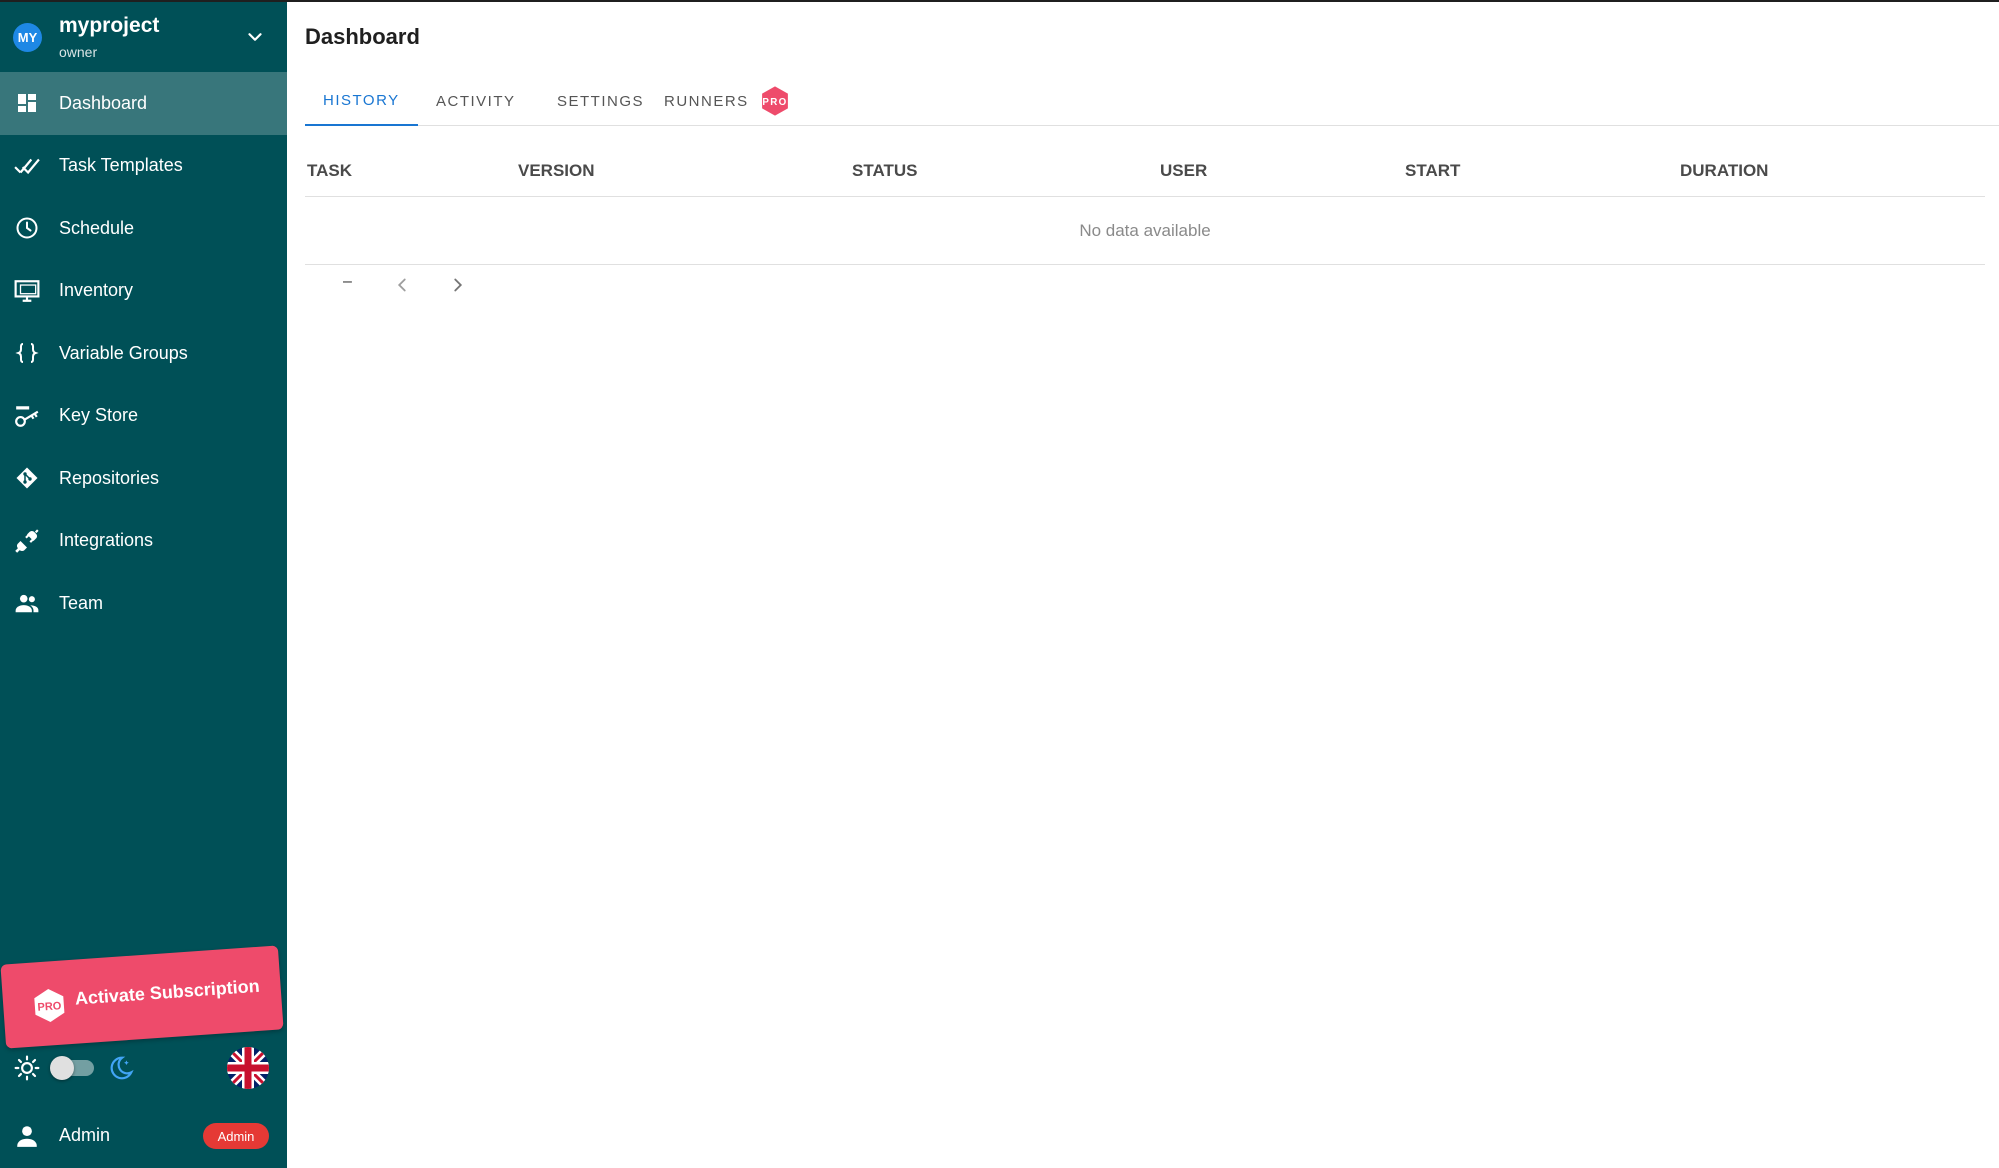 The width and height of the screenshot is (1999, 1168). I want to click on theme-toggle-knob, so click(62, 1068).